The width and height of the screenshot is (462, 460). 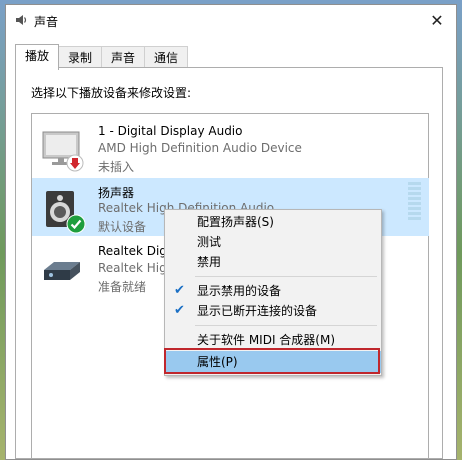 What do you see at coordinates (136, 268) in the screenshot?
I see `device-description: Realtek High` at bounding box center [136, 268].